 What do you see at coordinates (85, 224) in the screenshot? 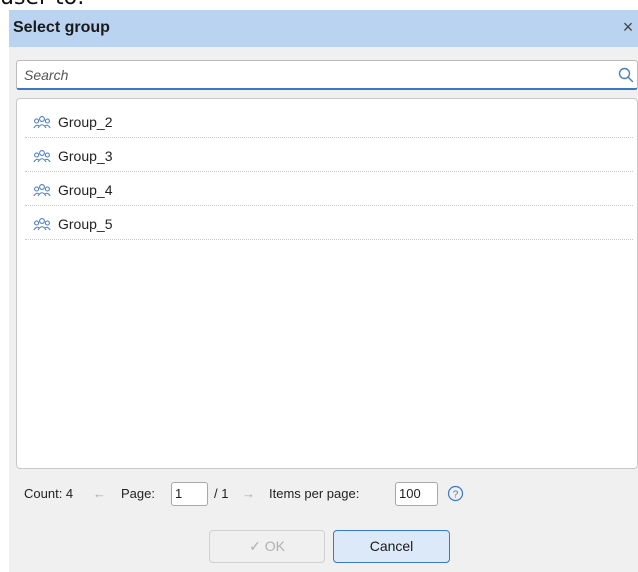
I see `list-item-label: Group_5` at bounding box center [85, 224].